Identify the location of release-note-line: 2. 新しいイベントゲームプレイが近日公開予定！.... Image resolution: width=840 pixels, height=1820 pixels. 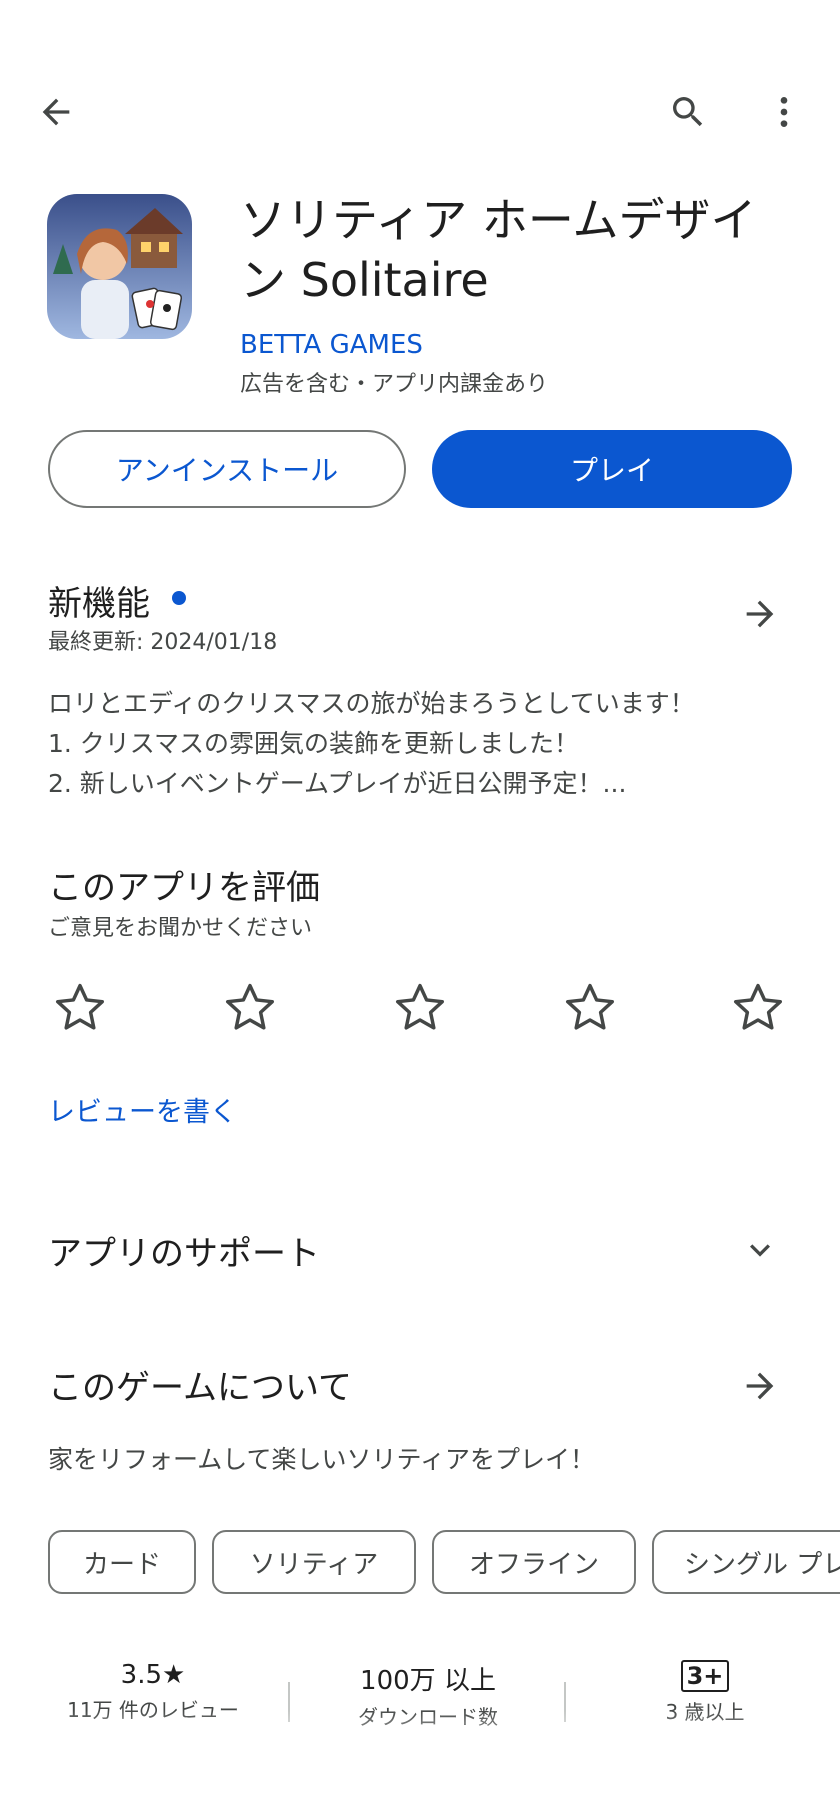
(337, 783).